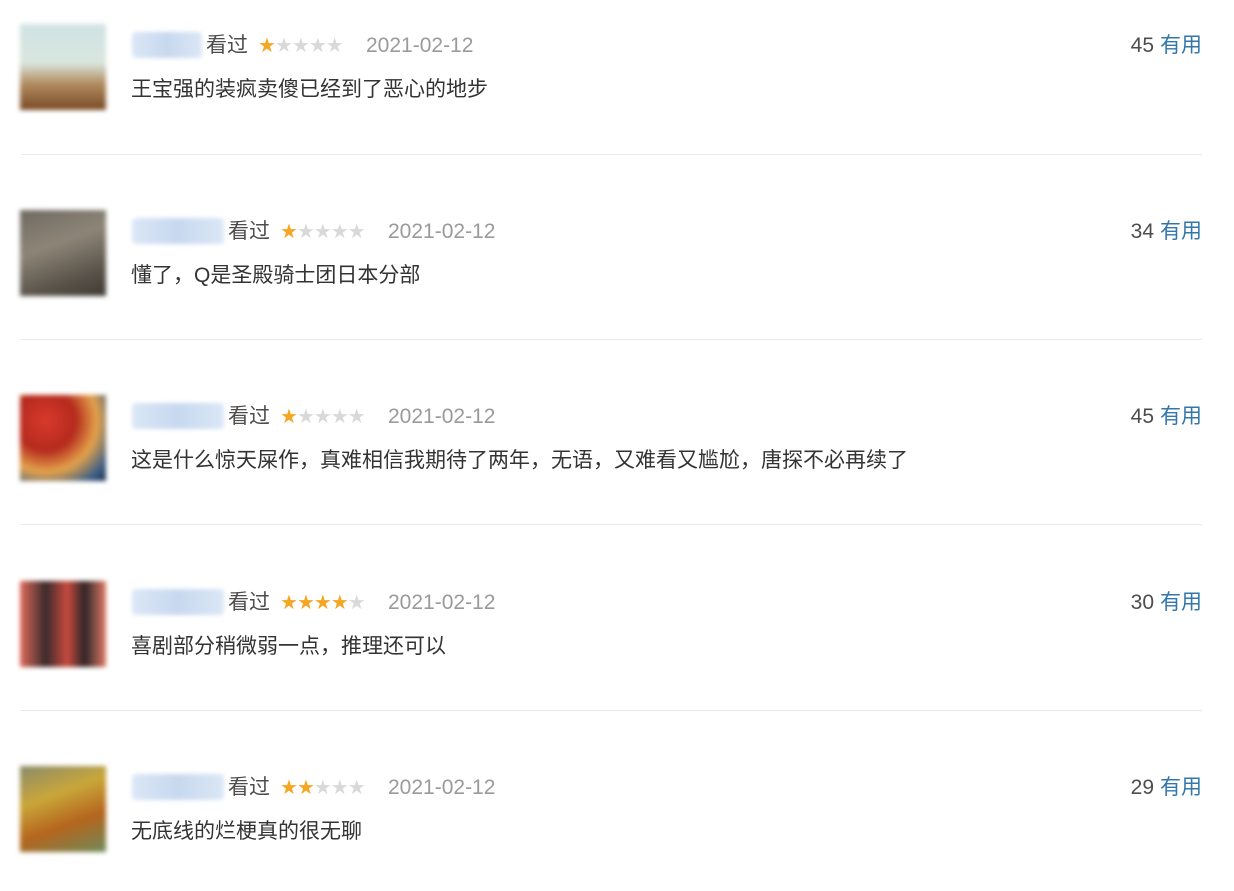 The image size is (1234, 891). I want to click on vote-block: 30 有用, so click(1166, 603).